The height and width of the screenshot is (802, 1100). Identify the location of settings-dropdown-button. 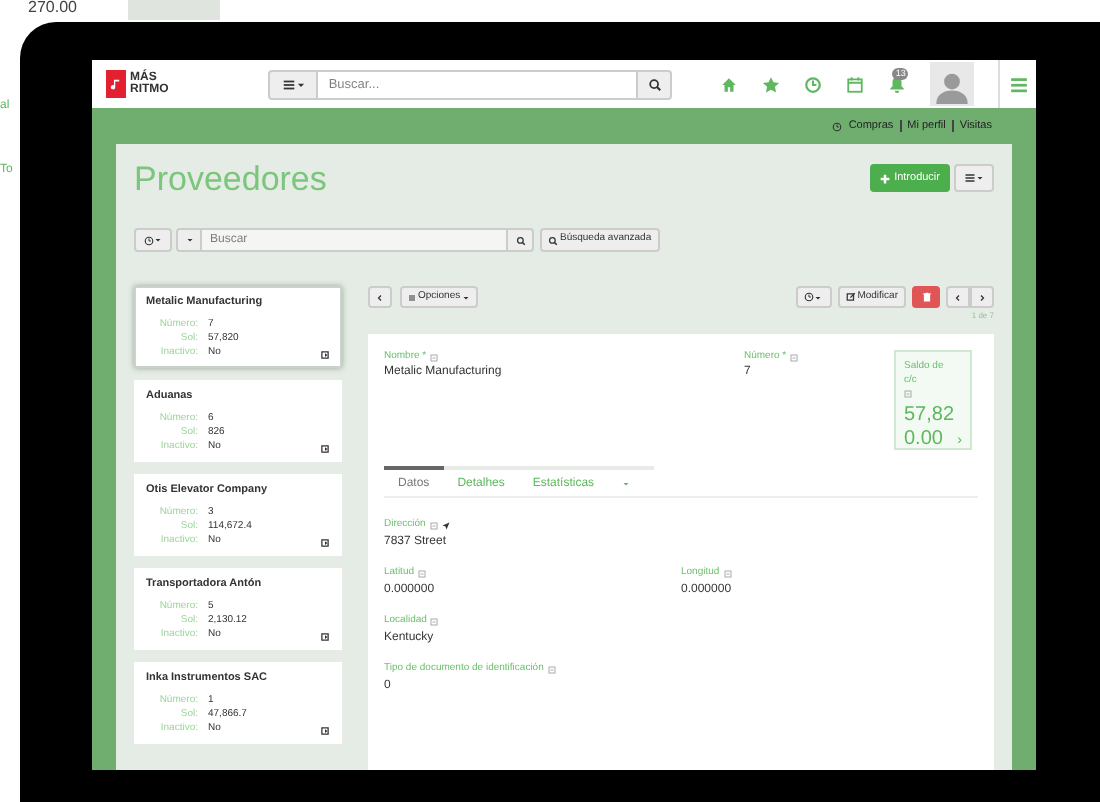
(813, 297).